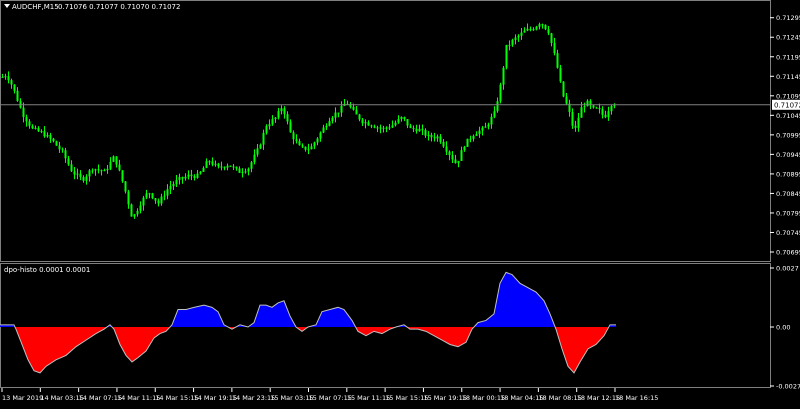  Describe the element at coordinates (788, 213) in the screenshot. I see `price-axis-label: 0.70795` at that location.